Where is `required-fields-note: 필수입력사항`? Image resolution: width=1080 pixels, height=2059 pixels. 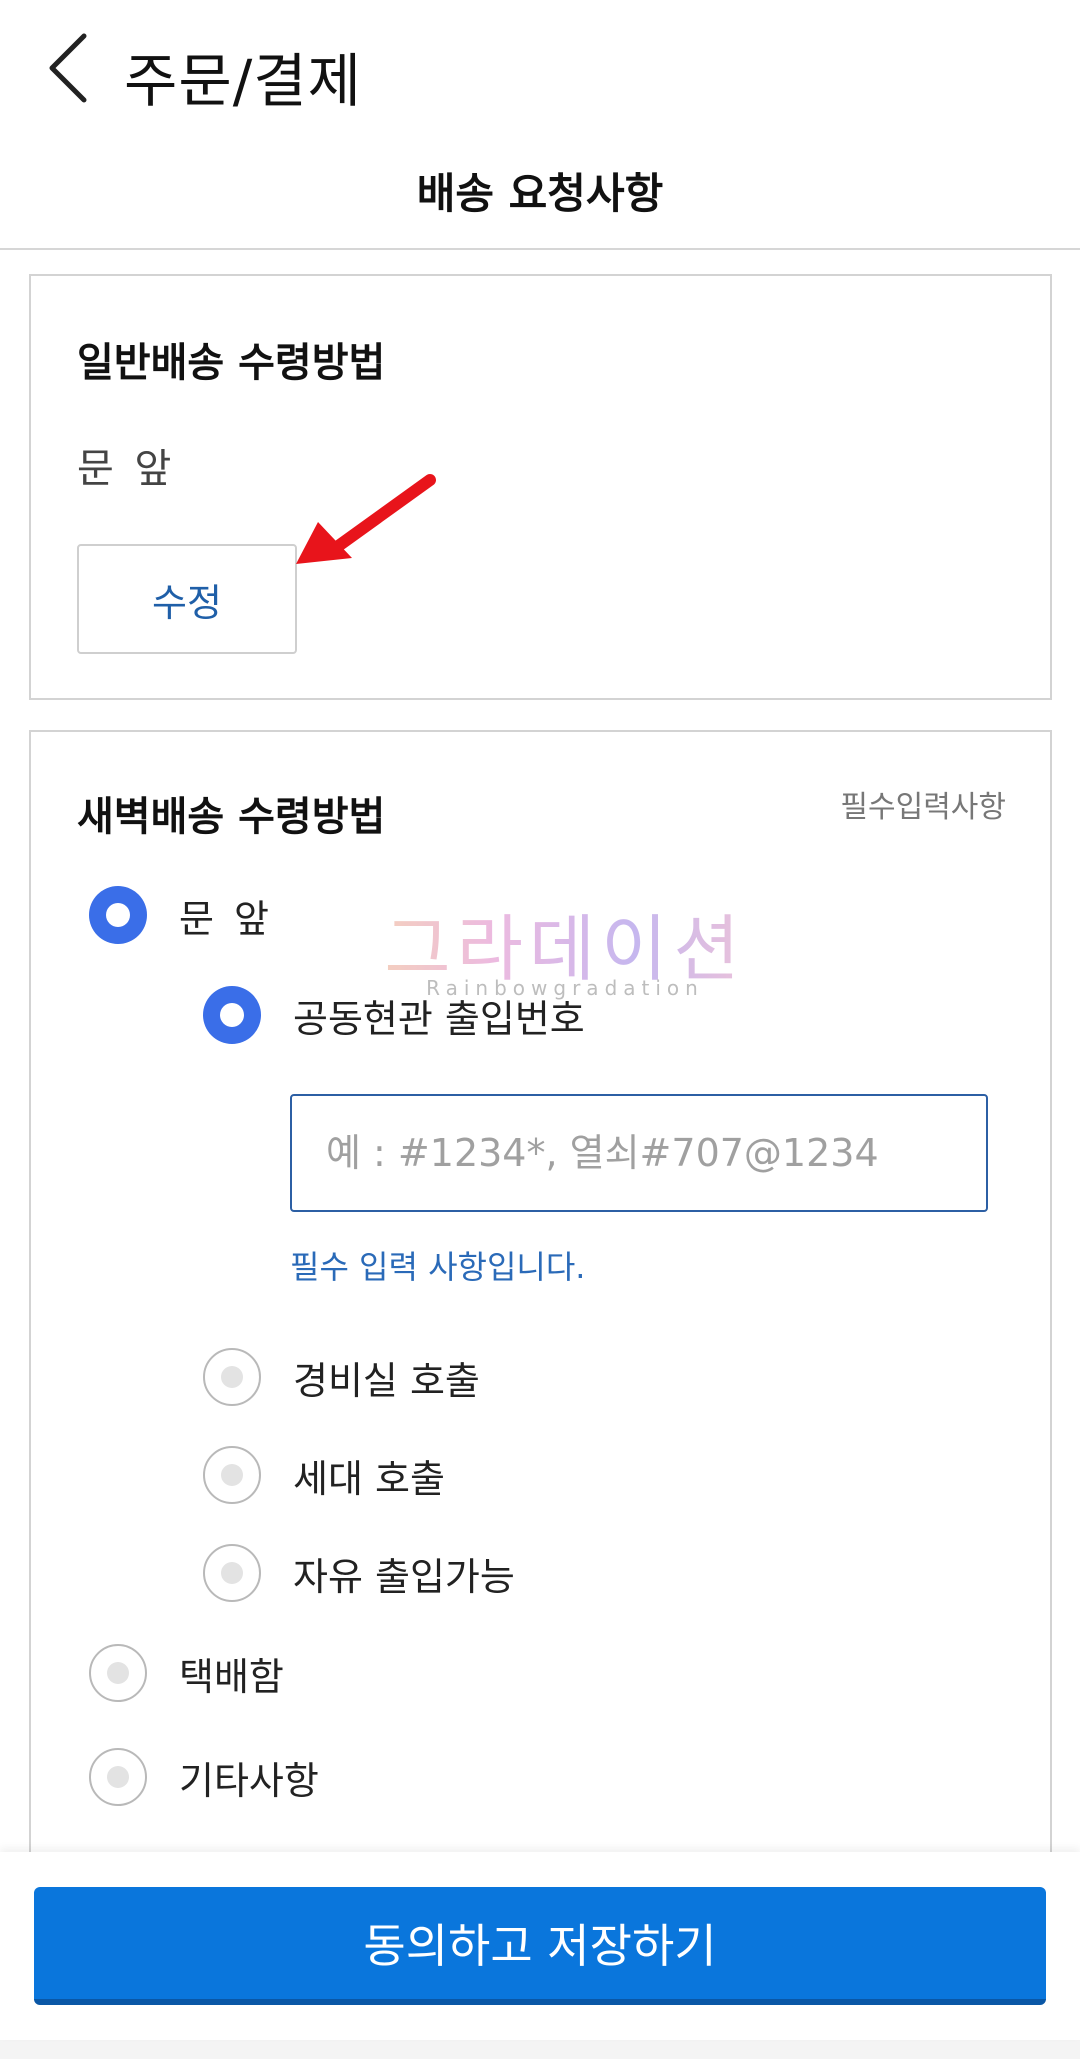 required-fields-note: 필수입력사항 is located at coordinates (923, 807).